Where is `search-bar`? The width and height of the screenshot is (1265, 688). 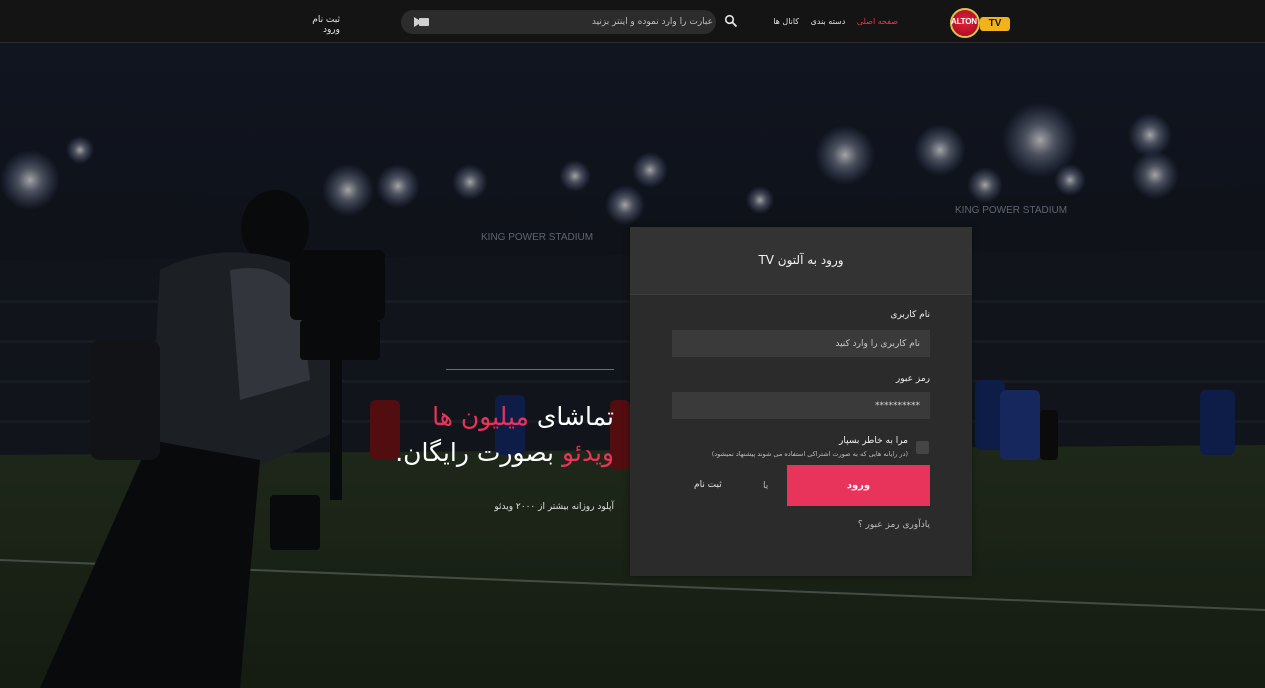 search-bar is located at coordinates (560, 22).